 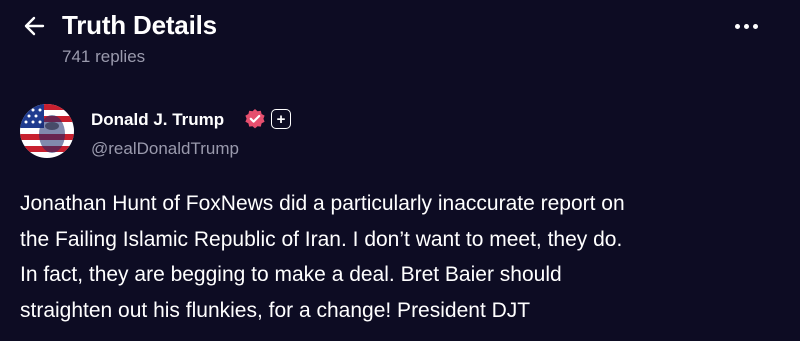 I want to click on more-options-button, so click(x=746, y=26).